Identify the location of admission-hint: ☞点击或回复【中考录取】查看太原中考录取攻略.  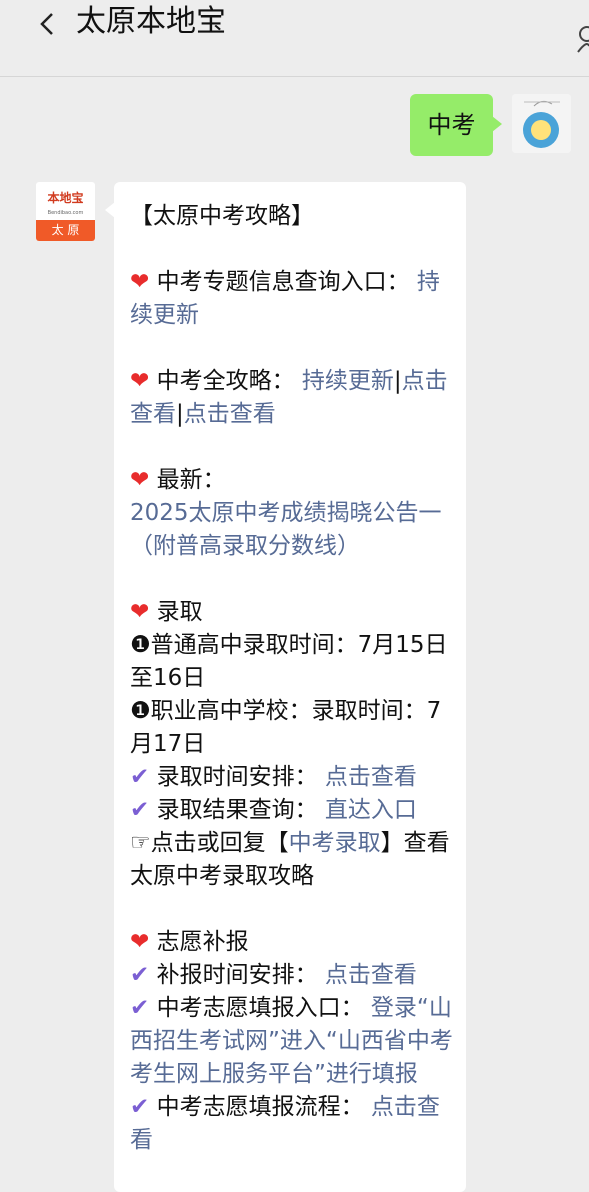
(295, 860).